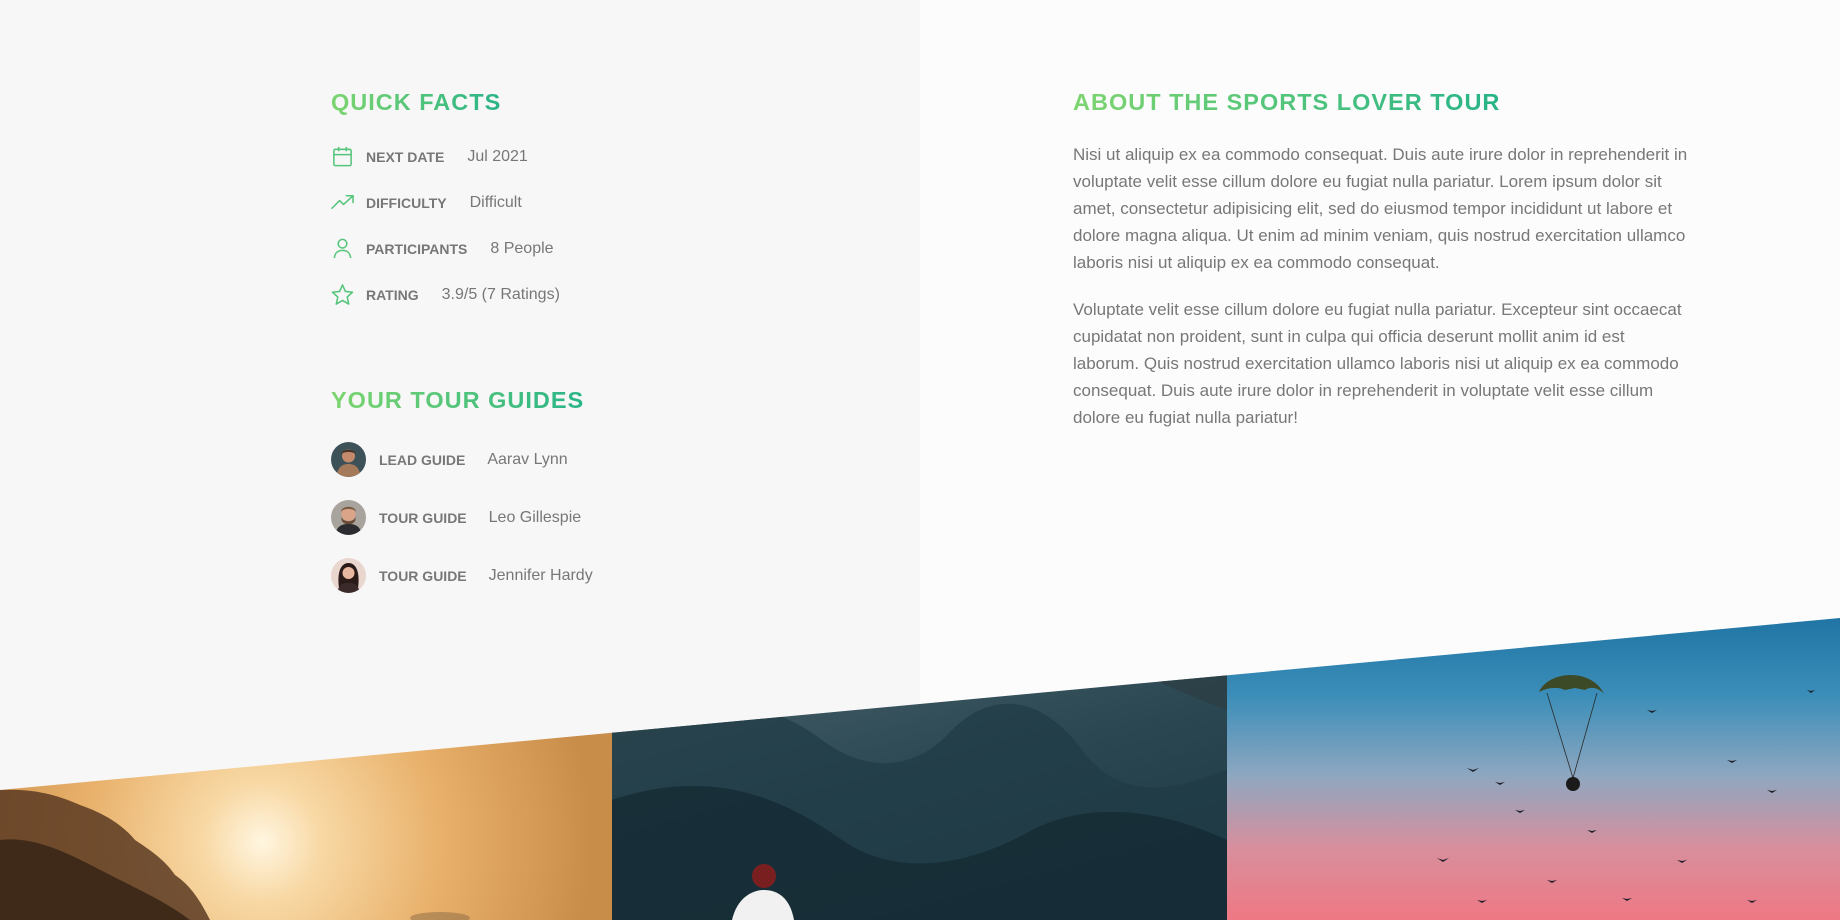 This screenshot has width=1840, height=920. I want to click on fact-label: Rating, so click(392, 294).